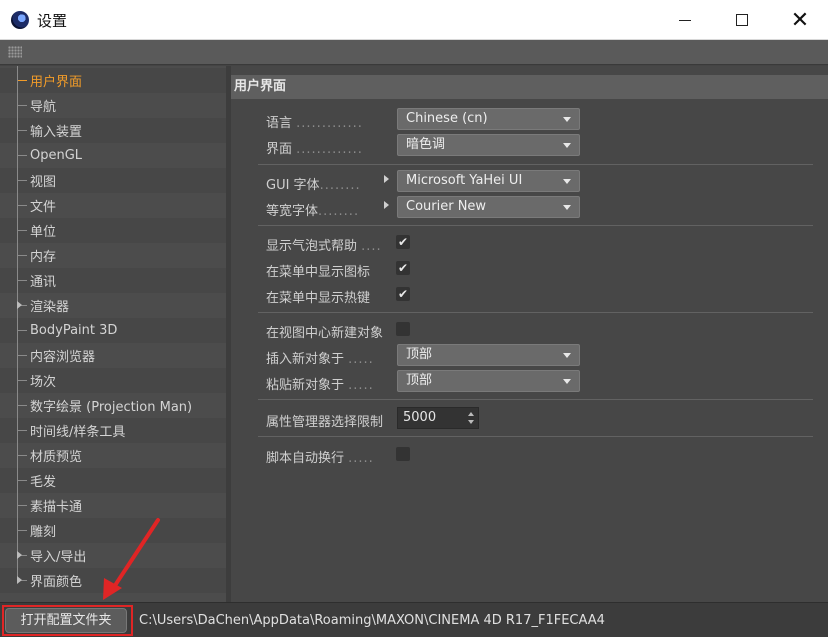 The width and height of the screenshot is (828, 637). What do you see at coordinates (447, 118) in the screenshot?
I see `language-value: Chinese (cn)` at bounding box center [447, 118].